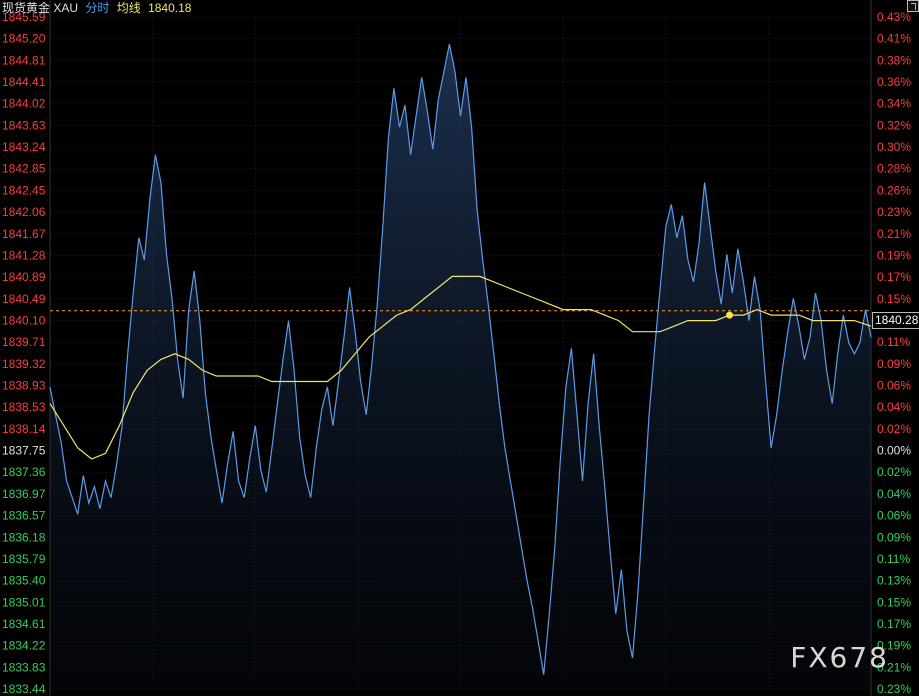 This screenshot has width=919, height=696. Describe the element at coordinates (24, 386) in the screenshot. I see `y-tick-left: 1838.93` at that location.